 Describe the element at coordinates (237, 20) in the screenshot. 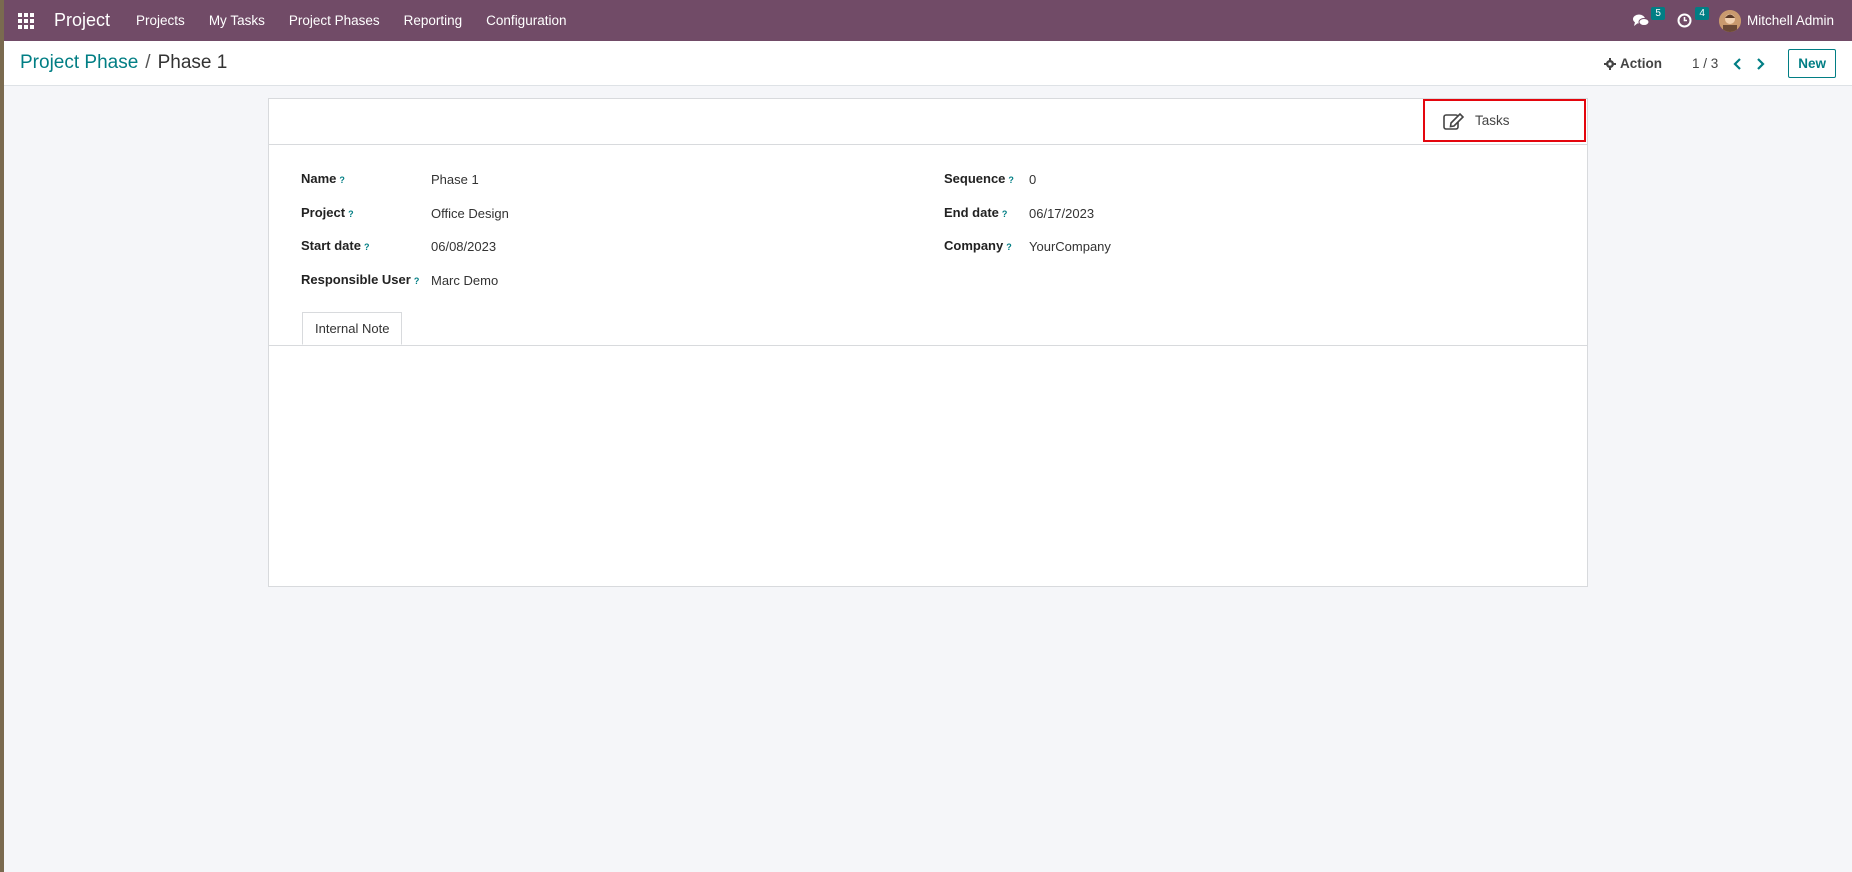

I see `menu-my-tasks: My Tasks` at that location.